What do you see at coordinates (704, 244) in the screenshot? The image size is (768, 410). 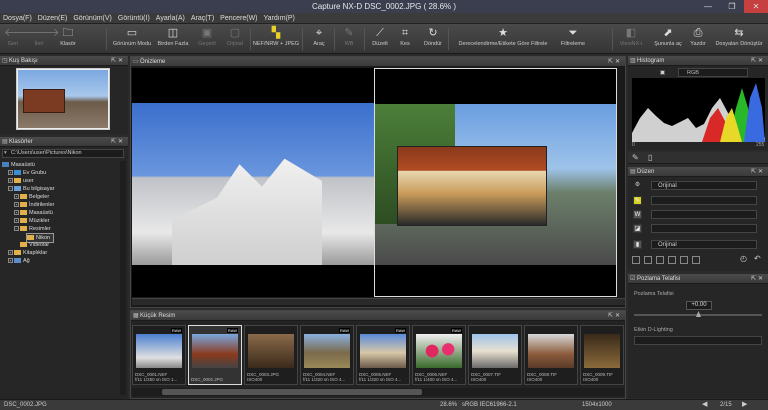 I see `preset2-select: Orijinal` at bounding box center [704, 244].